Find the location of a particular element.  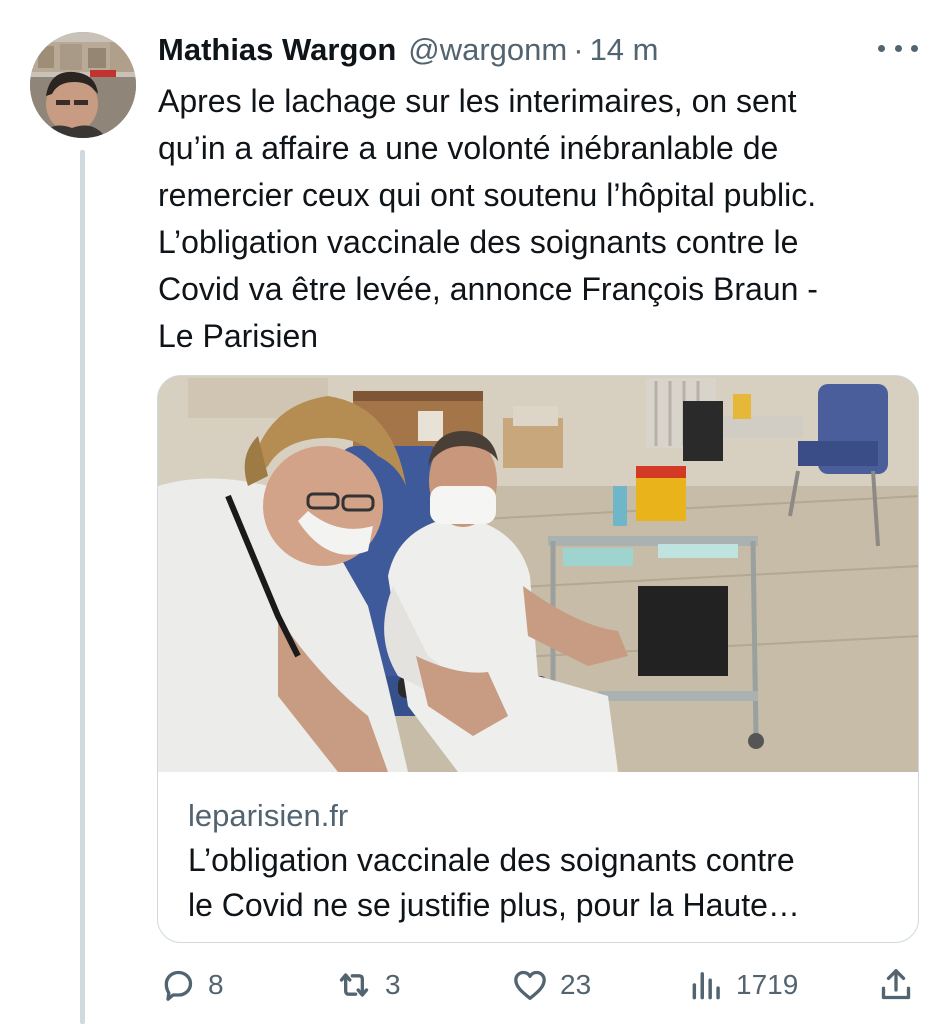

more-options-button is located at coordinates (898, 48).